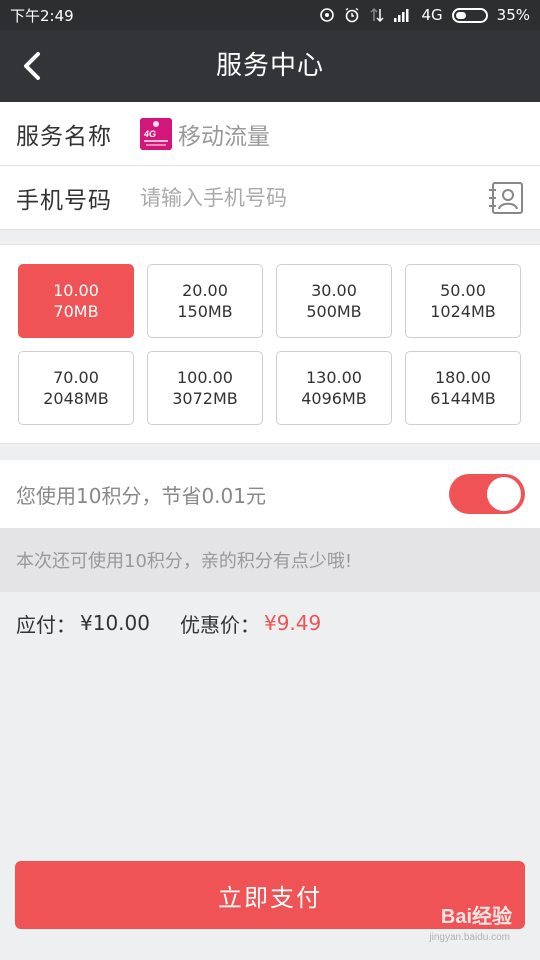  Describe the element at coordinates (205, 377) in the screenshot. I see `package-price: 100.00` at that location.